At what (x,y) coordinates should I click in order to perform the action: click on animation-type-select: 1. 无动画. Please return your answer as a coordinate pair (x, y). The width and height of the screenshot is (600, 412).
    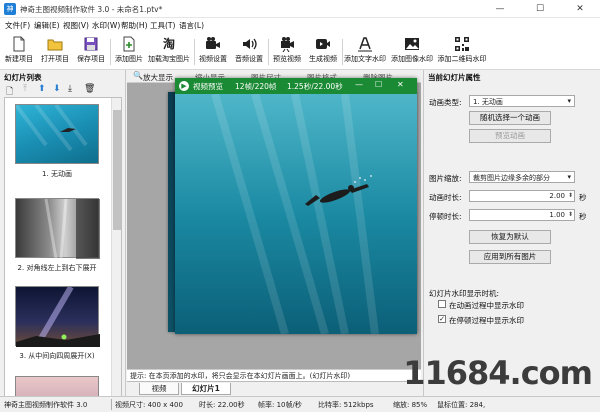
    Looking at the image, I should click on (522, 101).